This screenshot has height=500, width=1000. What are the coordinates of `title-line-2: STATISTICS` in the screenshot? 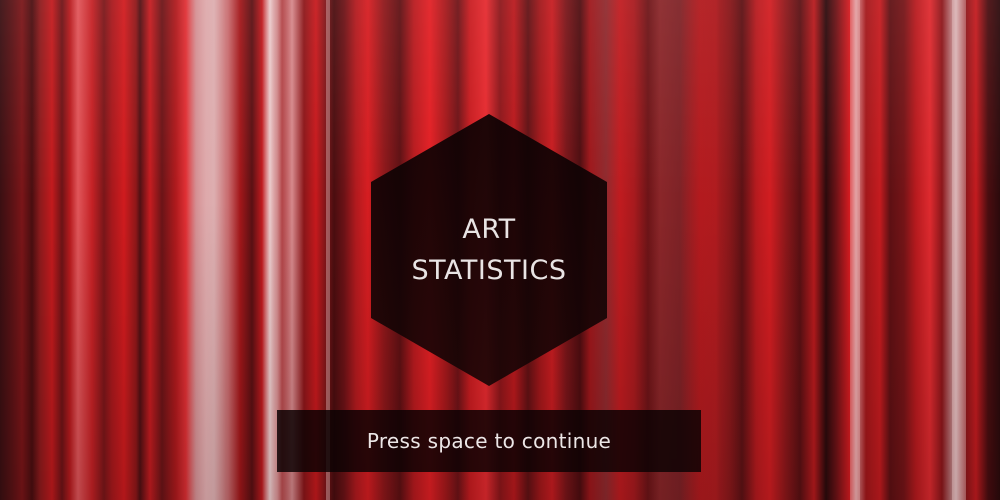 It's located at (489, 270).